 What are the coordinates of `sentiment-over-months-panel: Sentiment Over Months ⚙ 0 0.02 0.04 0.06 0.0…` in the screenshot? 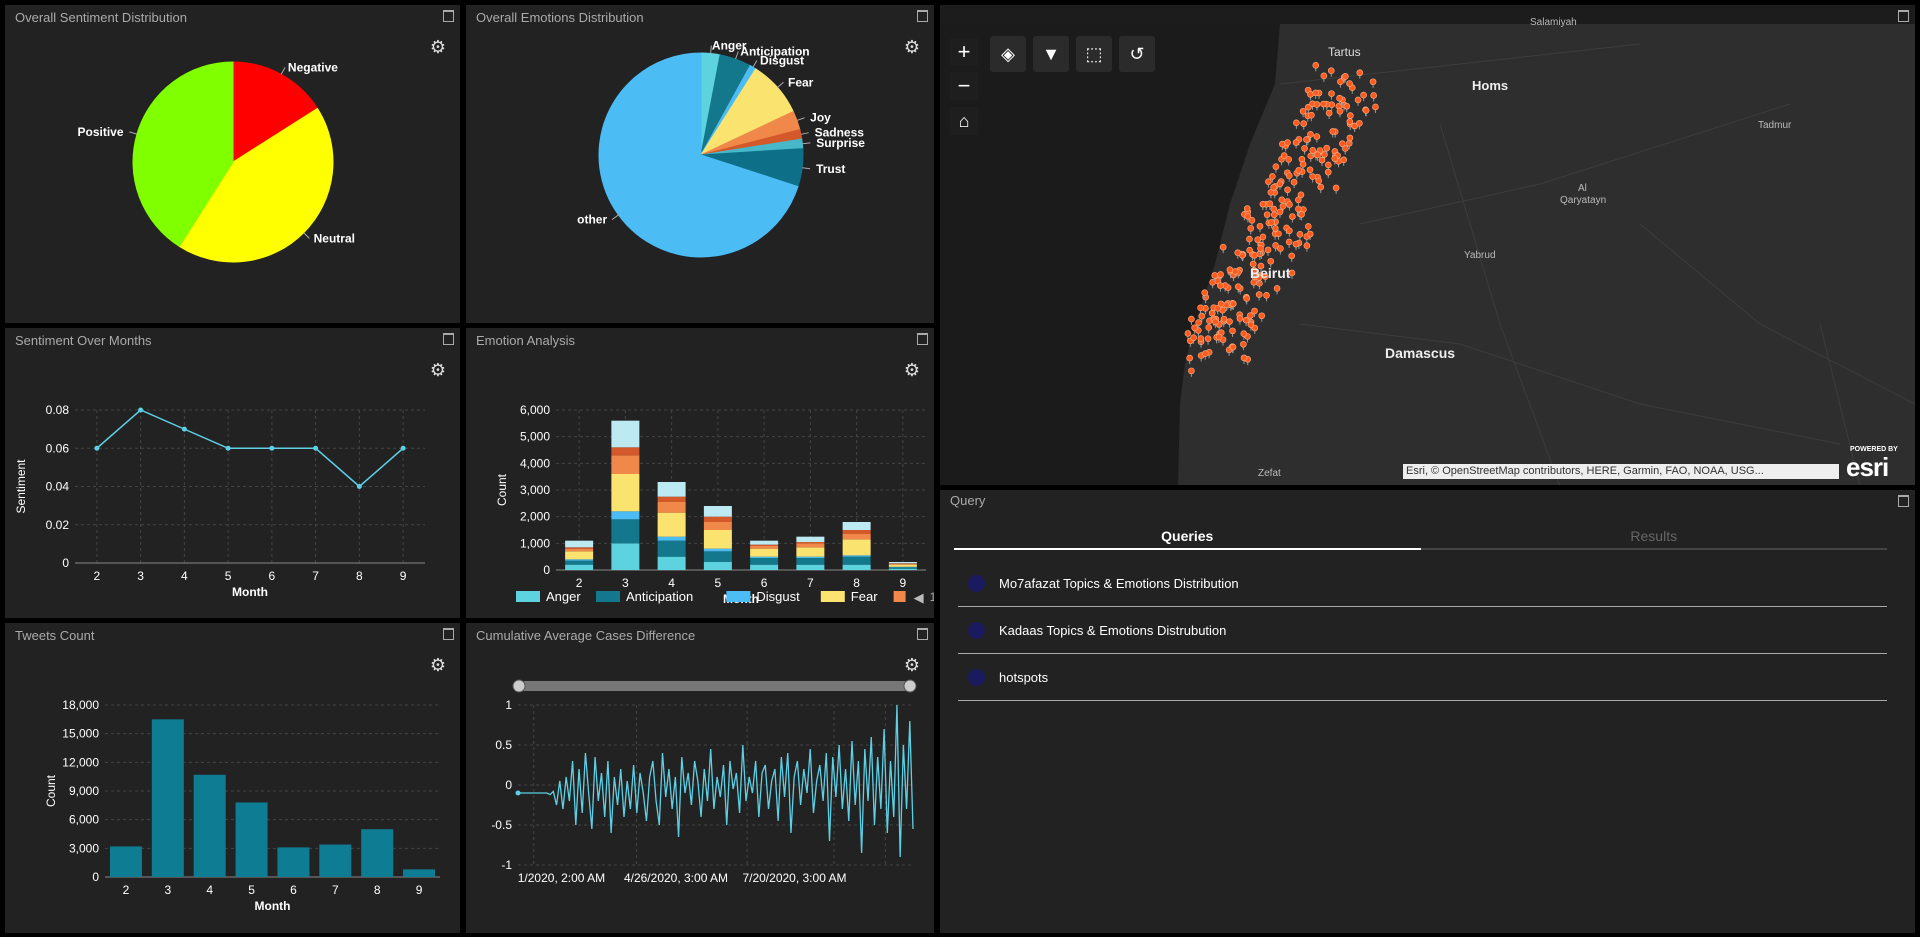 It's located at (232, 473).